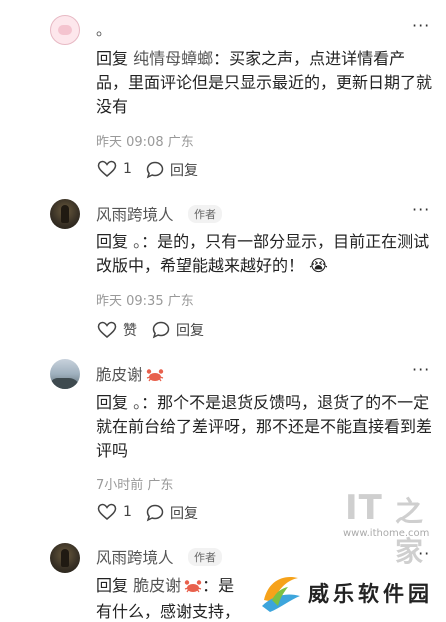 The width and height of the screenshot is (446, 622). I want to click on comment-meta: 7小时前 广东, so click(134, 483).